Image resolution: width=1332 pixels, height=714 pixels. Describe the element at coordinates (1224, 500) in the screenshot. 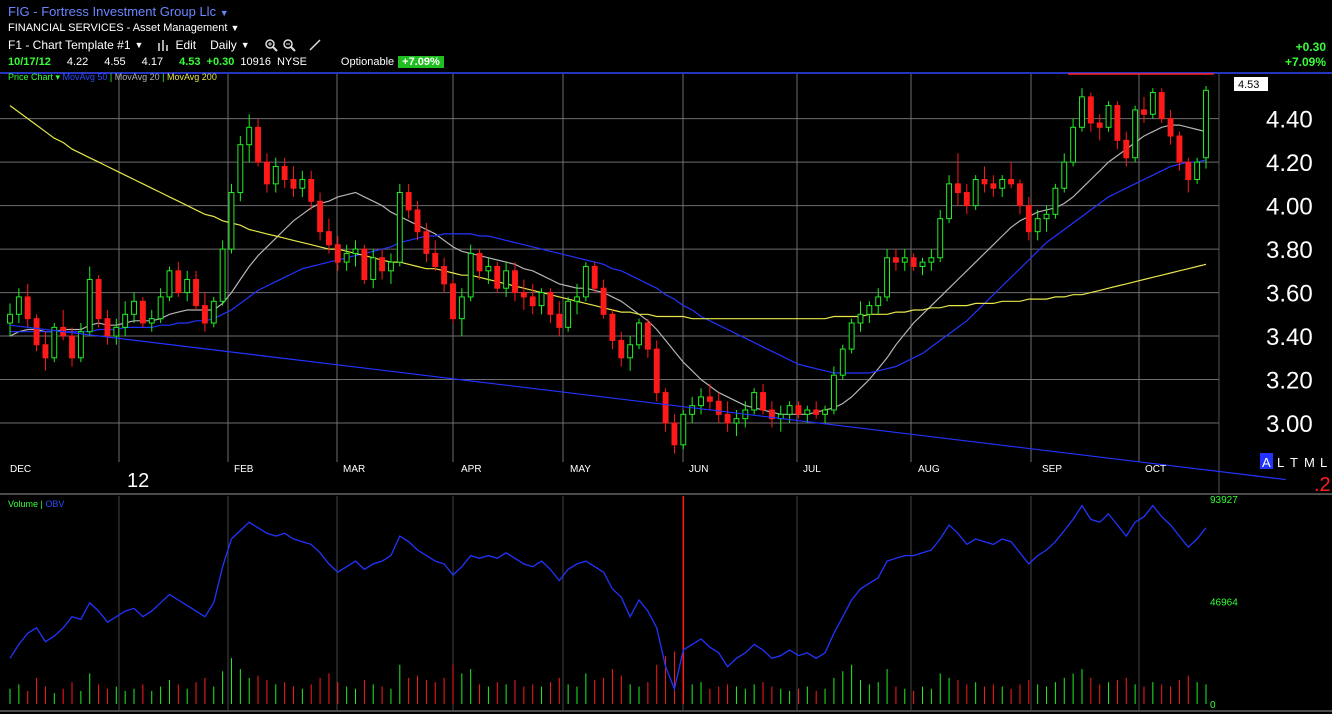

I see `volume-tick-label: 93927` at that location.